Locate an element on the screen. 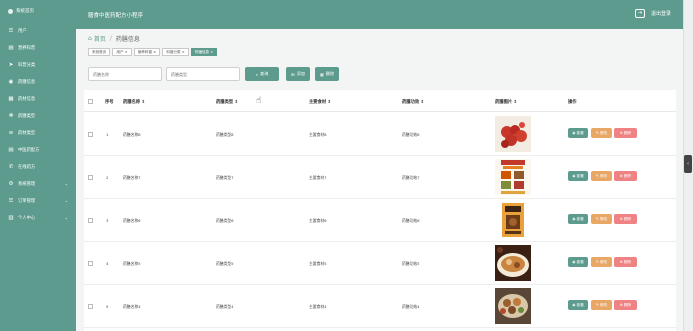 Image resolution: width=693 pixels, height=331 pixels. search-icon: ⌕ is located at coordinates (256, 74).